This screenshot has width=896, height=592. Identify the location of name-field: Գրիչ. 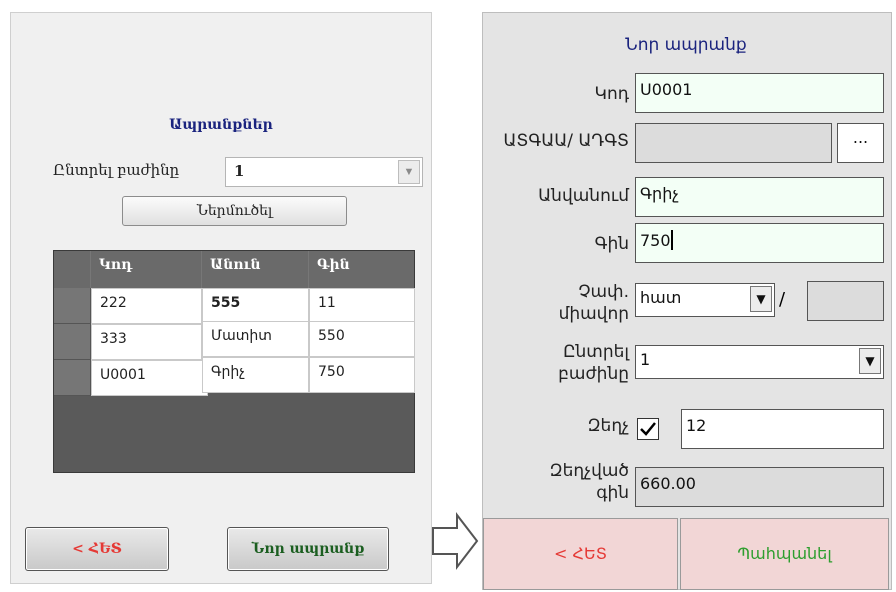
(759, 197).